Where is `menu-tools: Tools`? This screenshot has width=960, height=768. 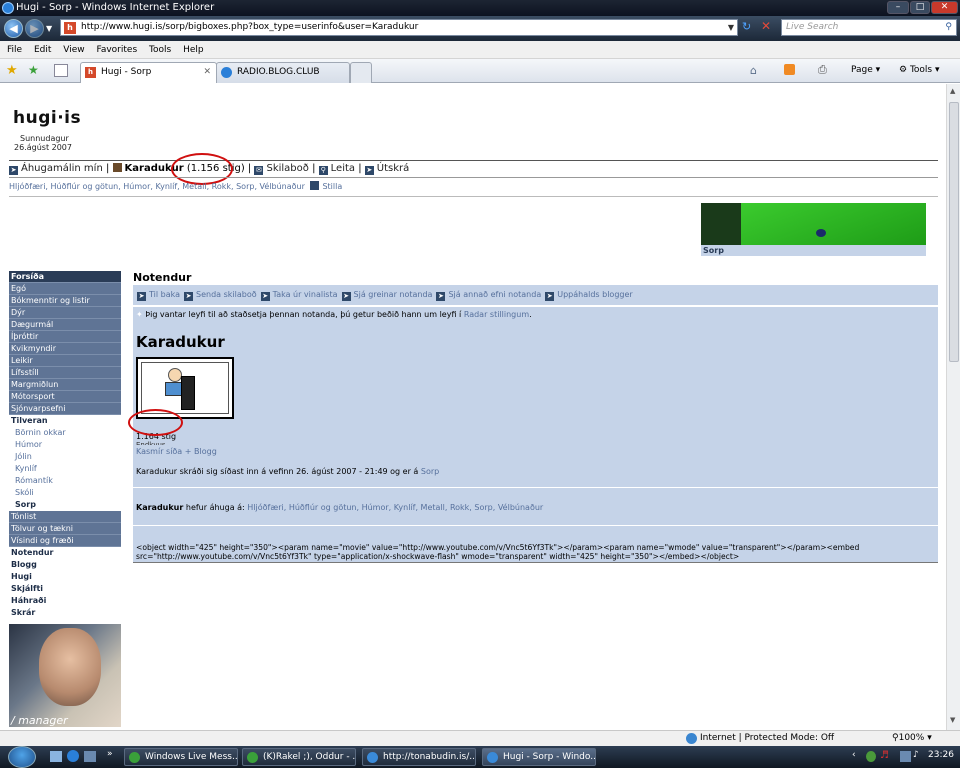
menu-tools: Tools is located at coordinates (160, 50).